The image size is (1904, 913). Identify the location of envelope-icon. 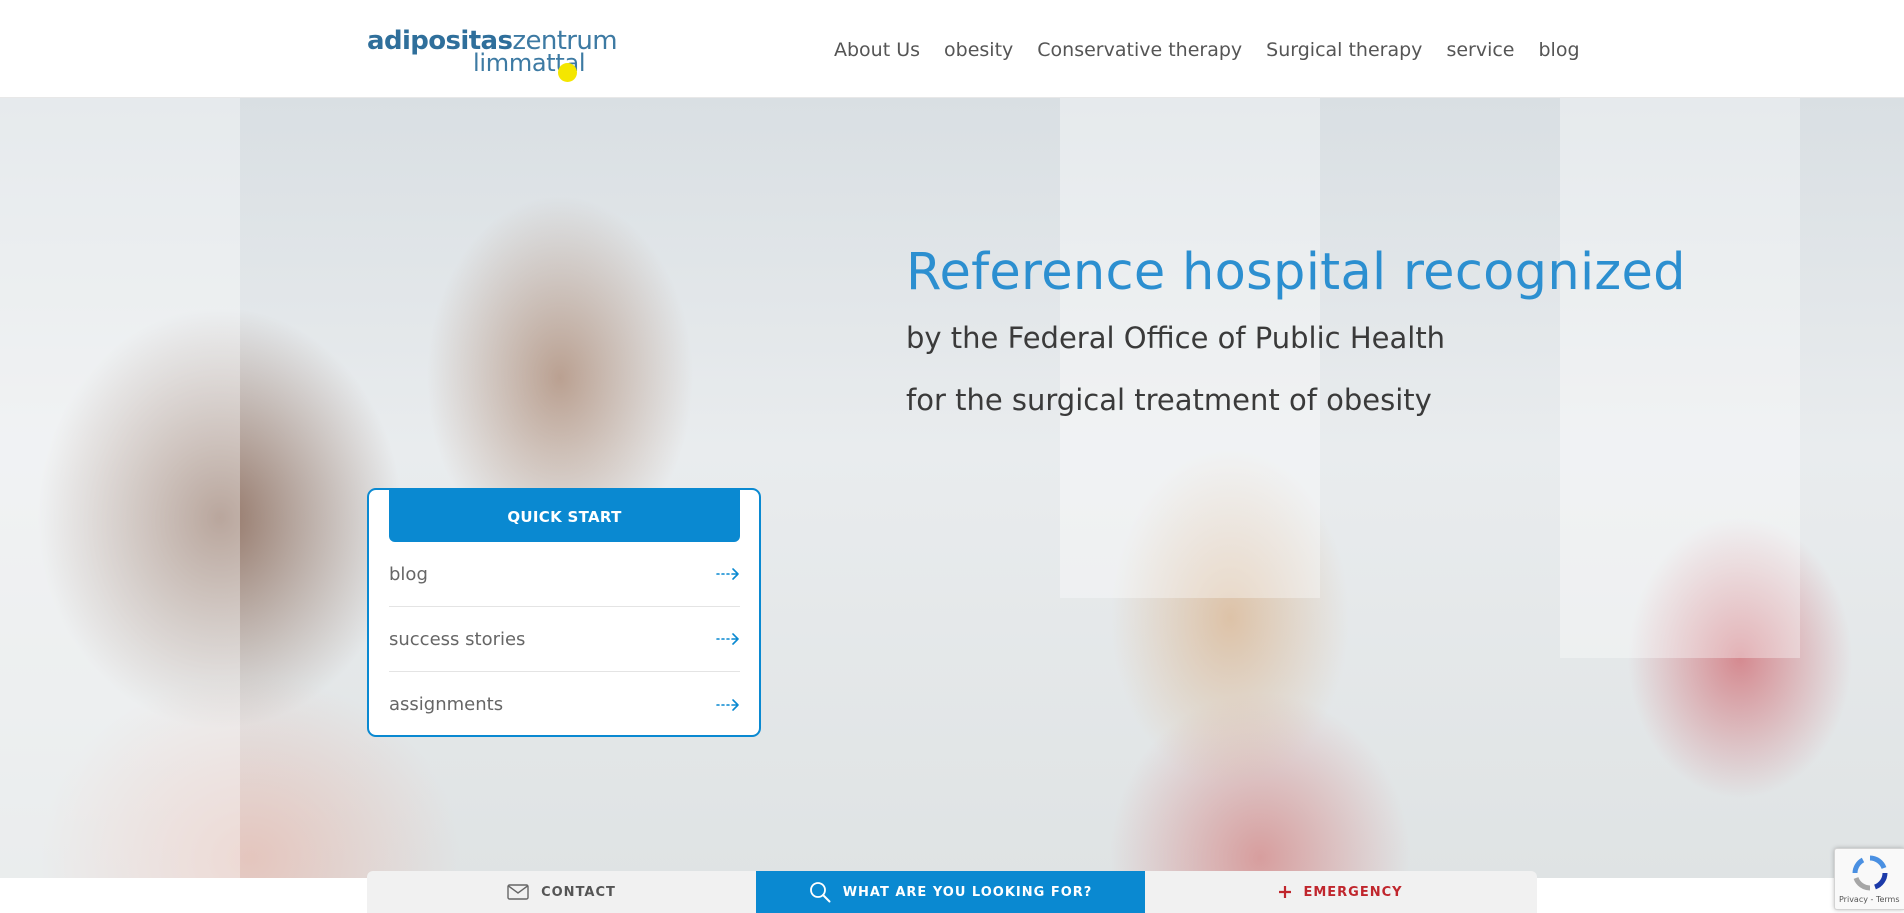
(518, 892).